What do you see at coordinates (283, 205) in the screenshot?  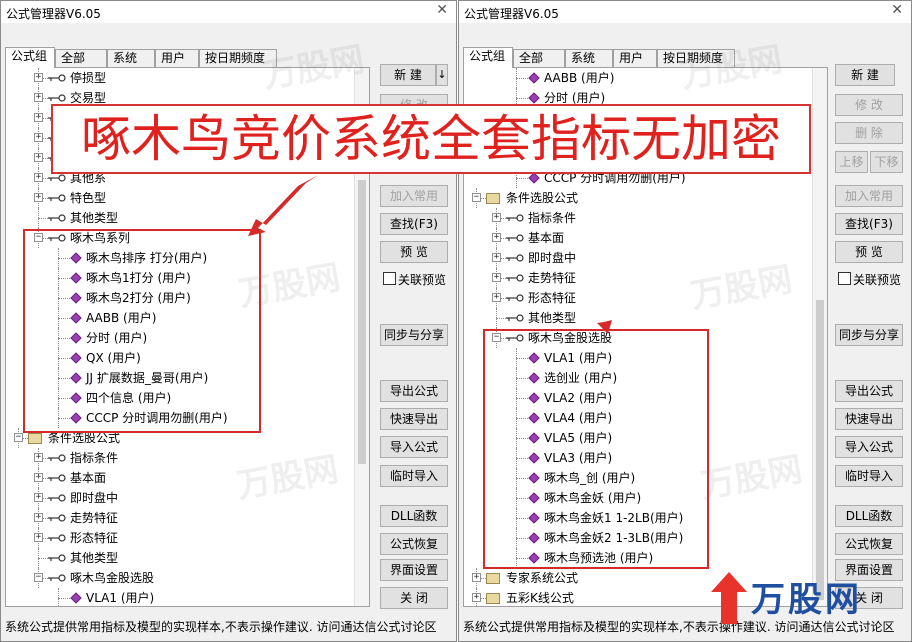 I see `arrow-to-series` at bounding box center [283, 205].